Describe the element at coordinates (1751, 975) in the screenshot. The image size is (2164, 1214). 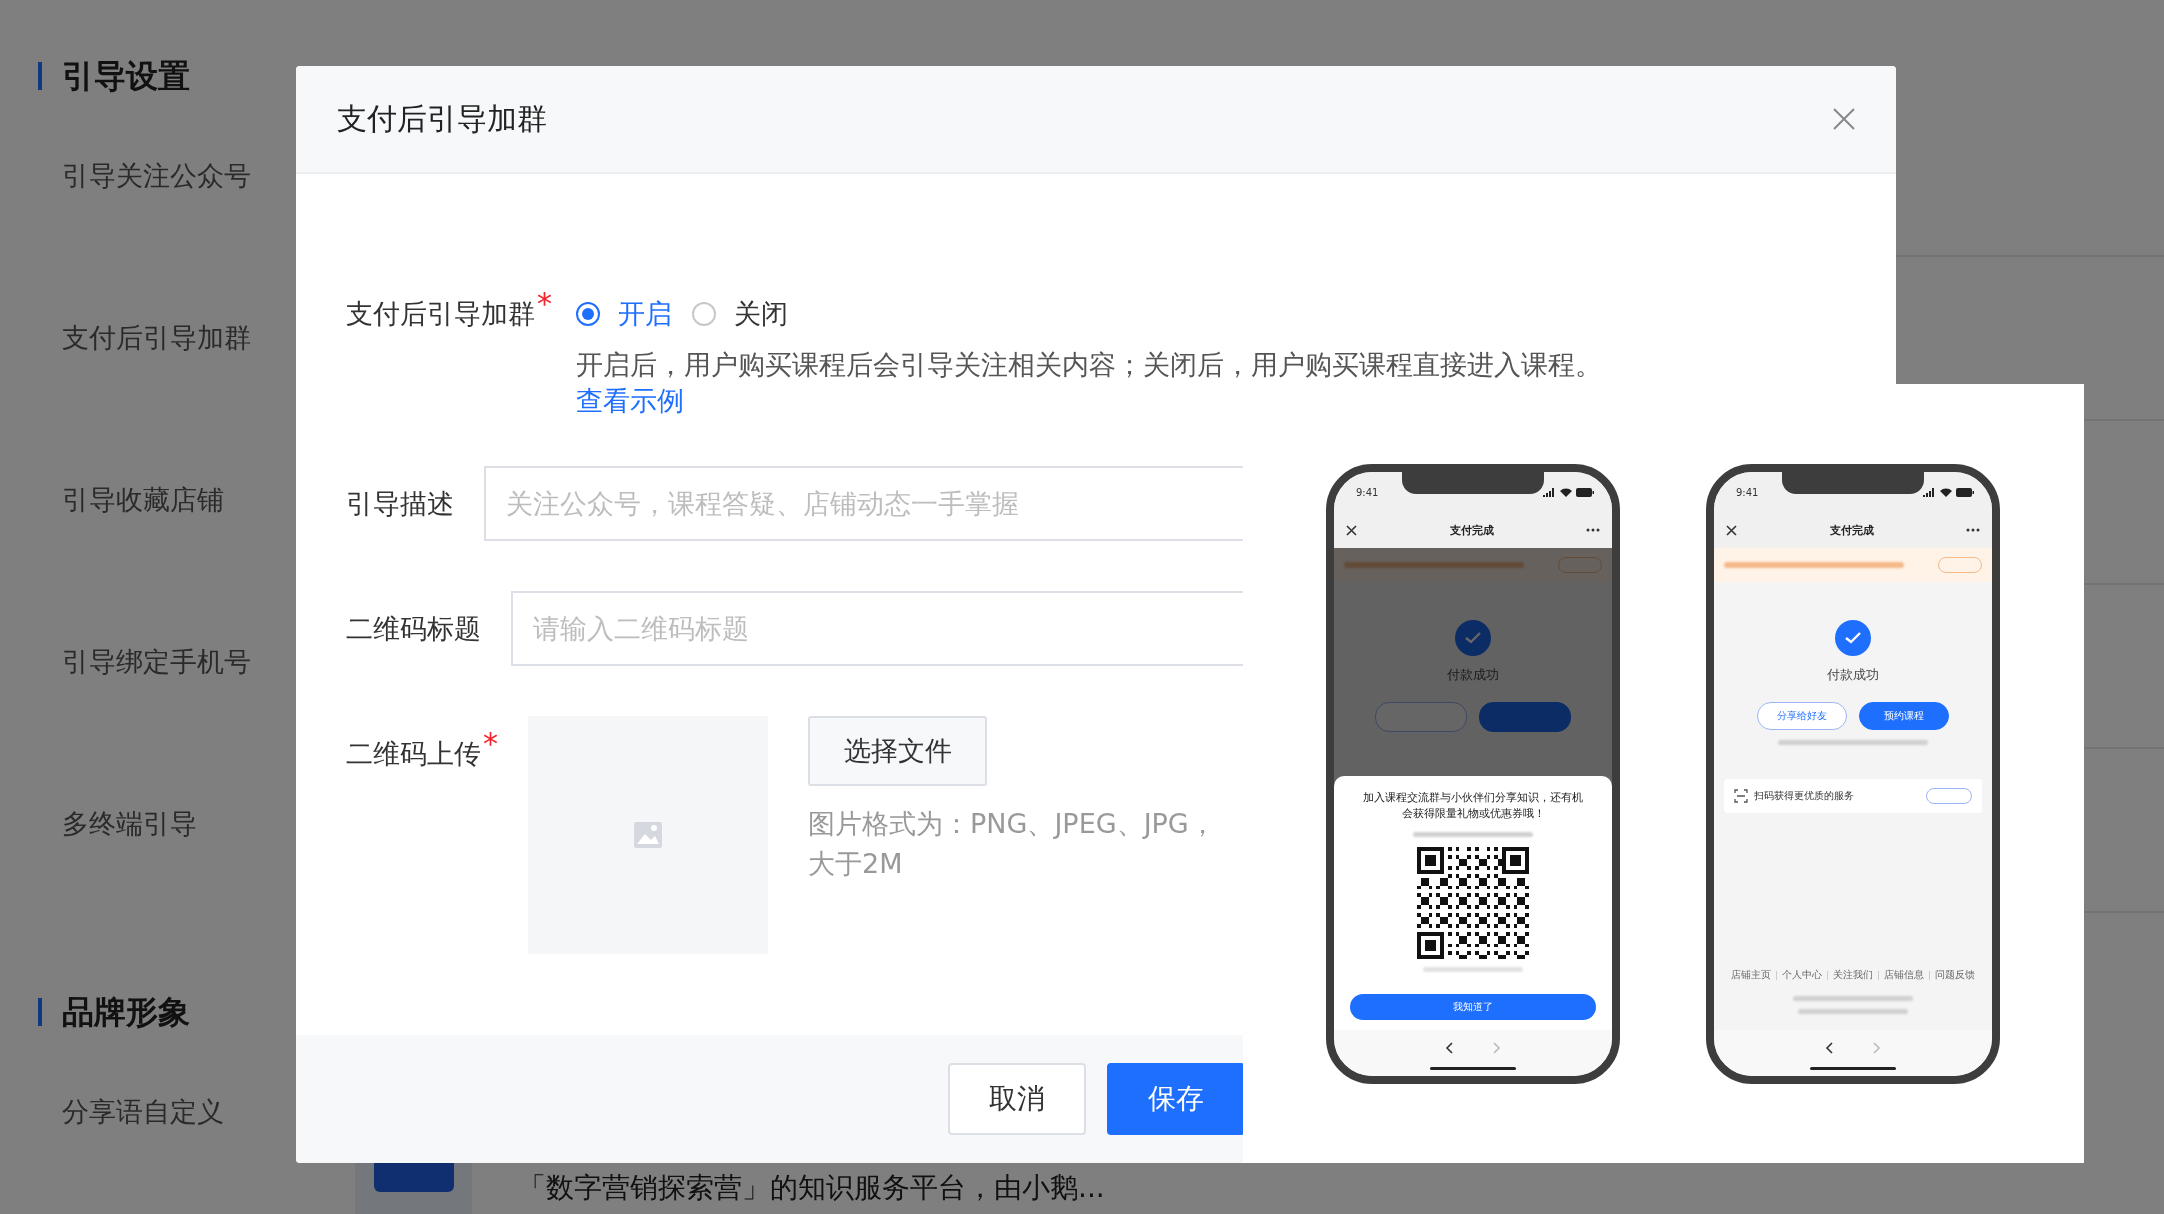
I see `footer-link: 店铺主页` at that location.